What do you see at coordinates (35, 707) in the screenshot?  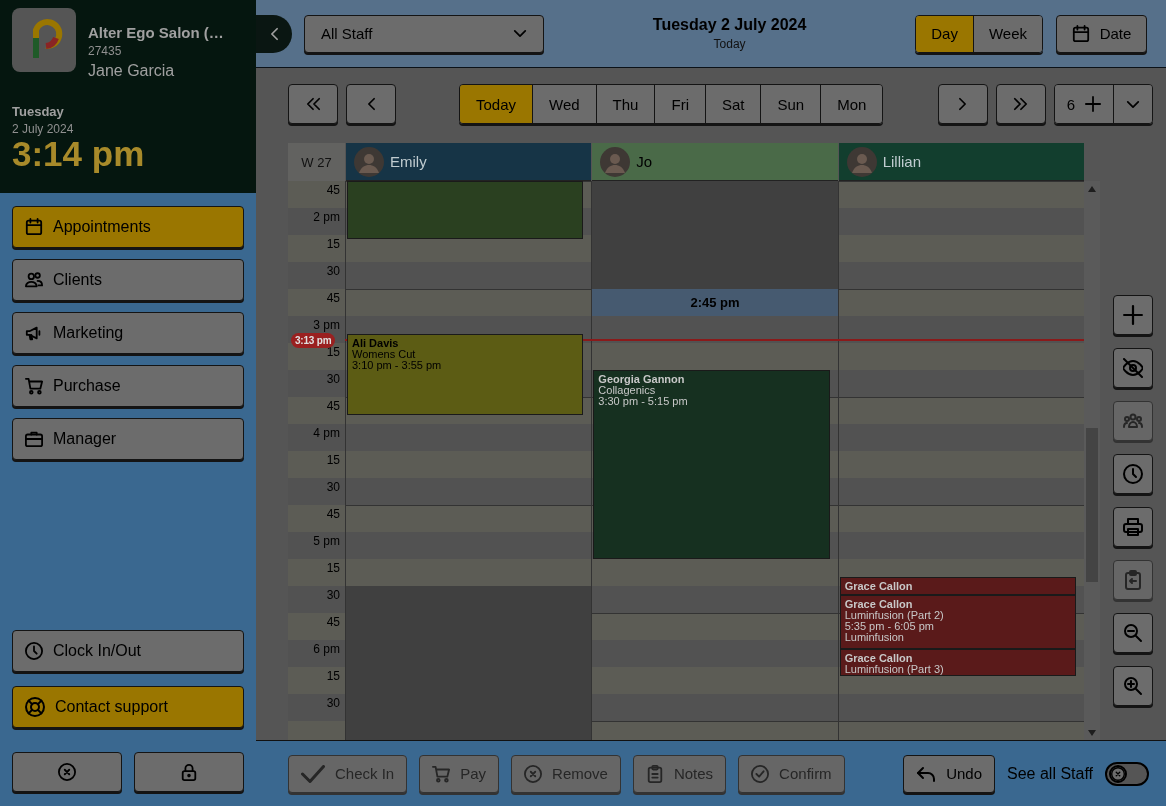 I see `lifebuoy-icon` at bounding box center [35, 707].